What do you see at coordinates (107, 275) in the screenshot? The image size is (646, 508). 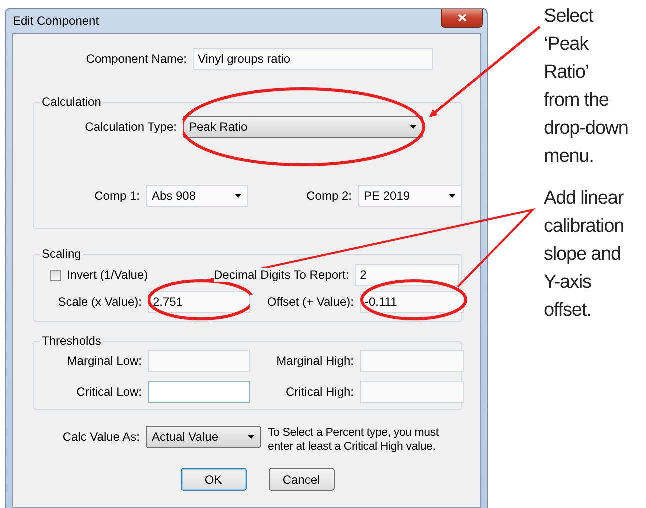 I see `checkbox-label: Invert (1/Value)` at bounding box center [107, 275].